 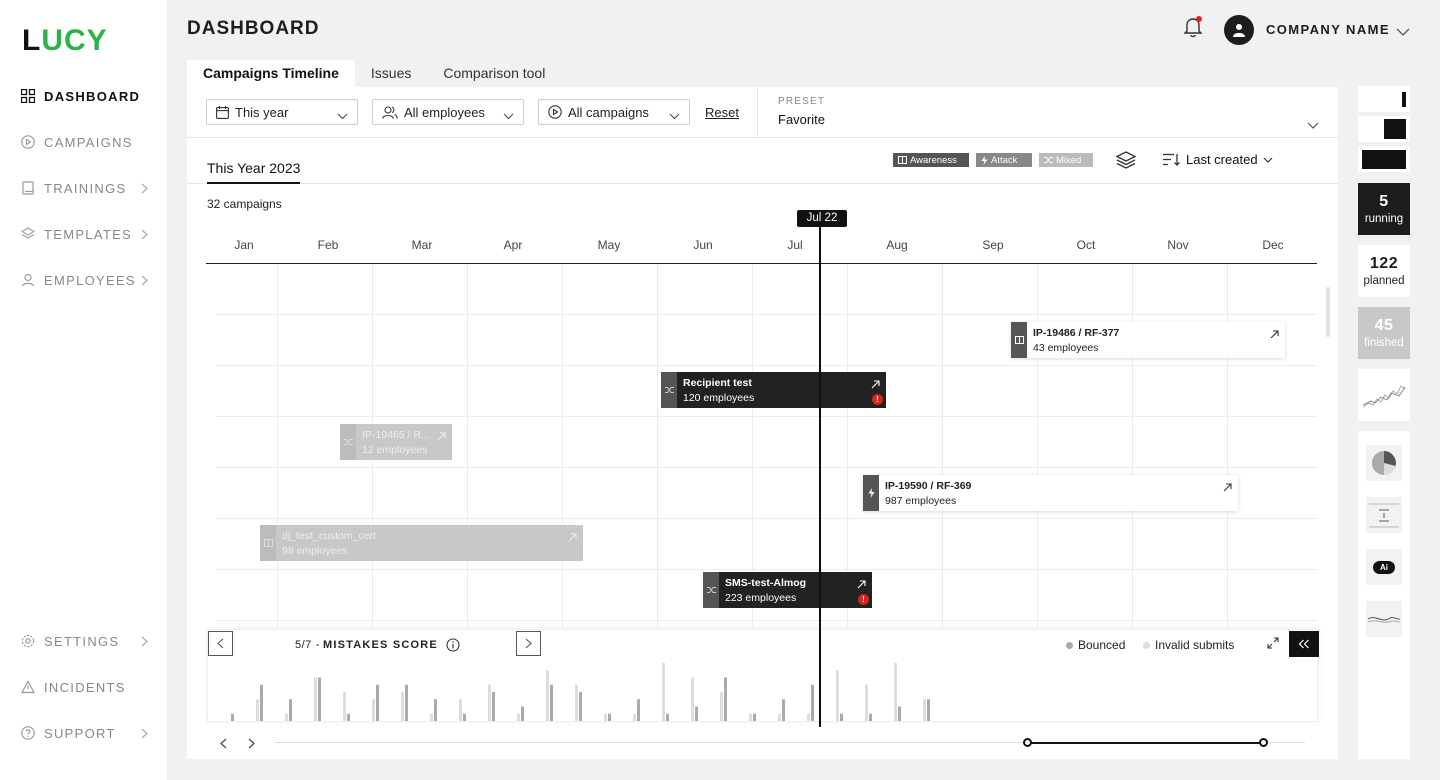 I want to click on campaign-bar: IP-19590 / RF-369 987 employees, so click(x=1050, y=493).